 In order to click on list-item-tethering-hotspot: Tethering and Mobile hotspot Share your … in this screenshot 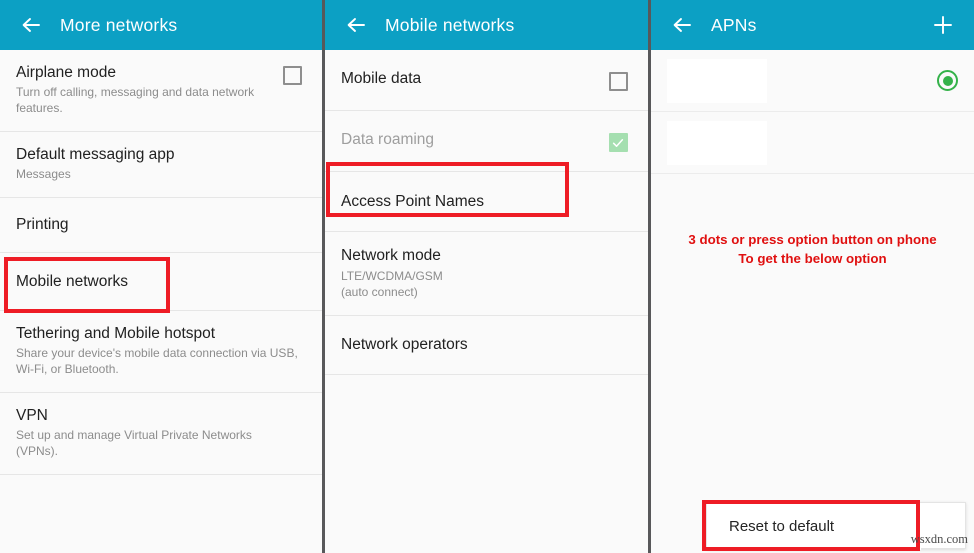, I will do `click(161, 352)`.